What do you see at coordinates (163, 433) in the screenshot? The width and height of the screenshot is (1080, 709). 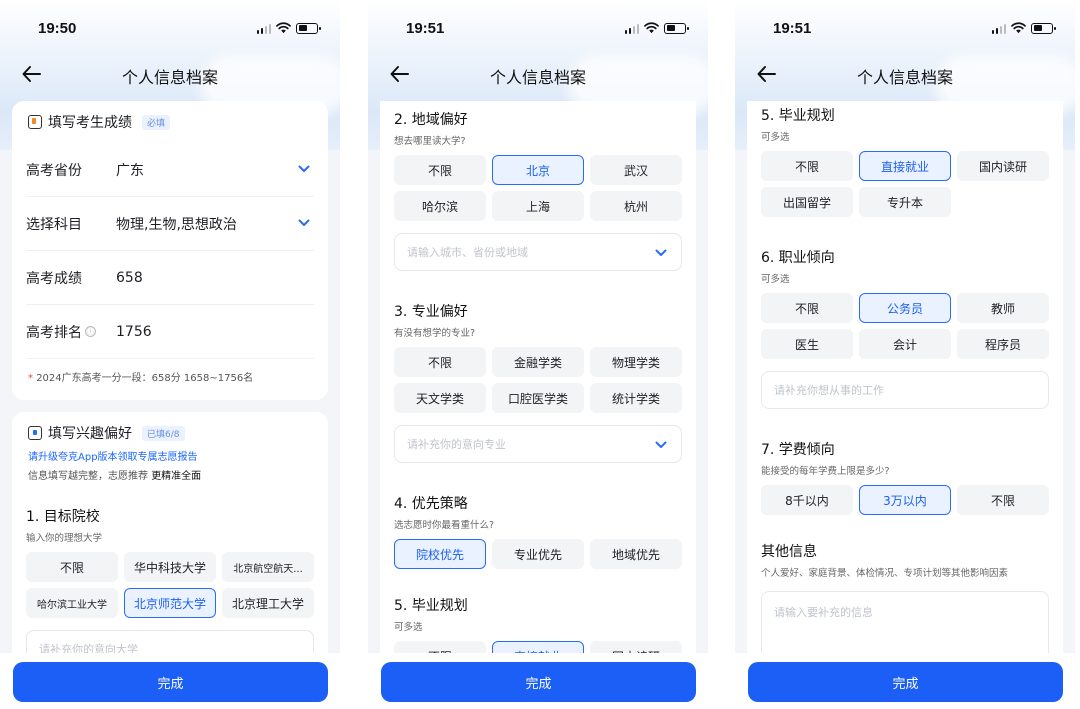 I see `progress-badge: 已填6/8` at bounding box center [163, 433].